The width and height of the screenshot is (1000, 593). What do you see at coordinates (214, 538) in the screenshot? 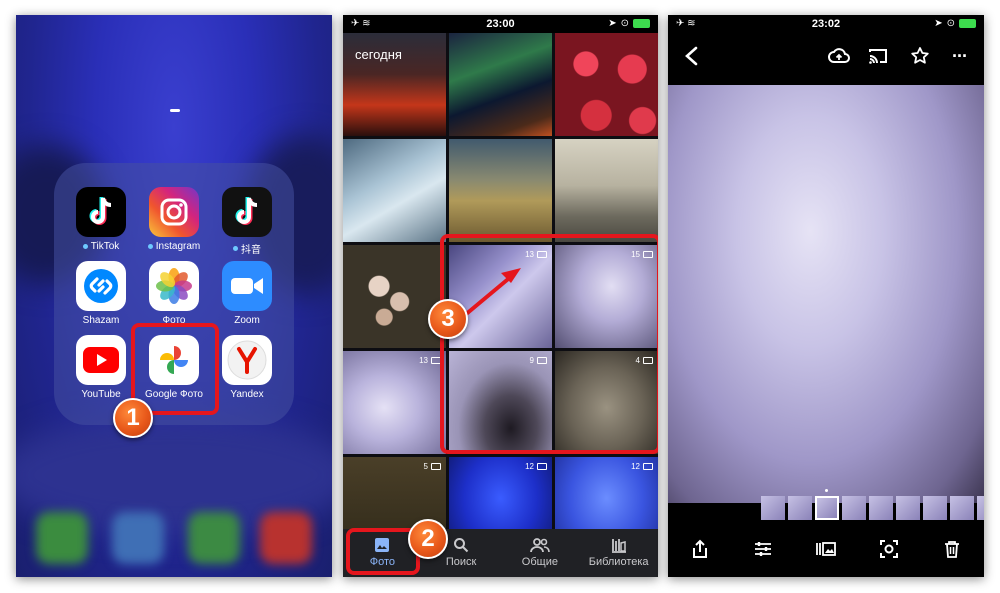
I see `dock-messages-icon` at bounding box center [214, 538].